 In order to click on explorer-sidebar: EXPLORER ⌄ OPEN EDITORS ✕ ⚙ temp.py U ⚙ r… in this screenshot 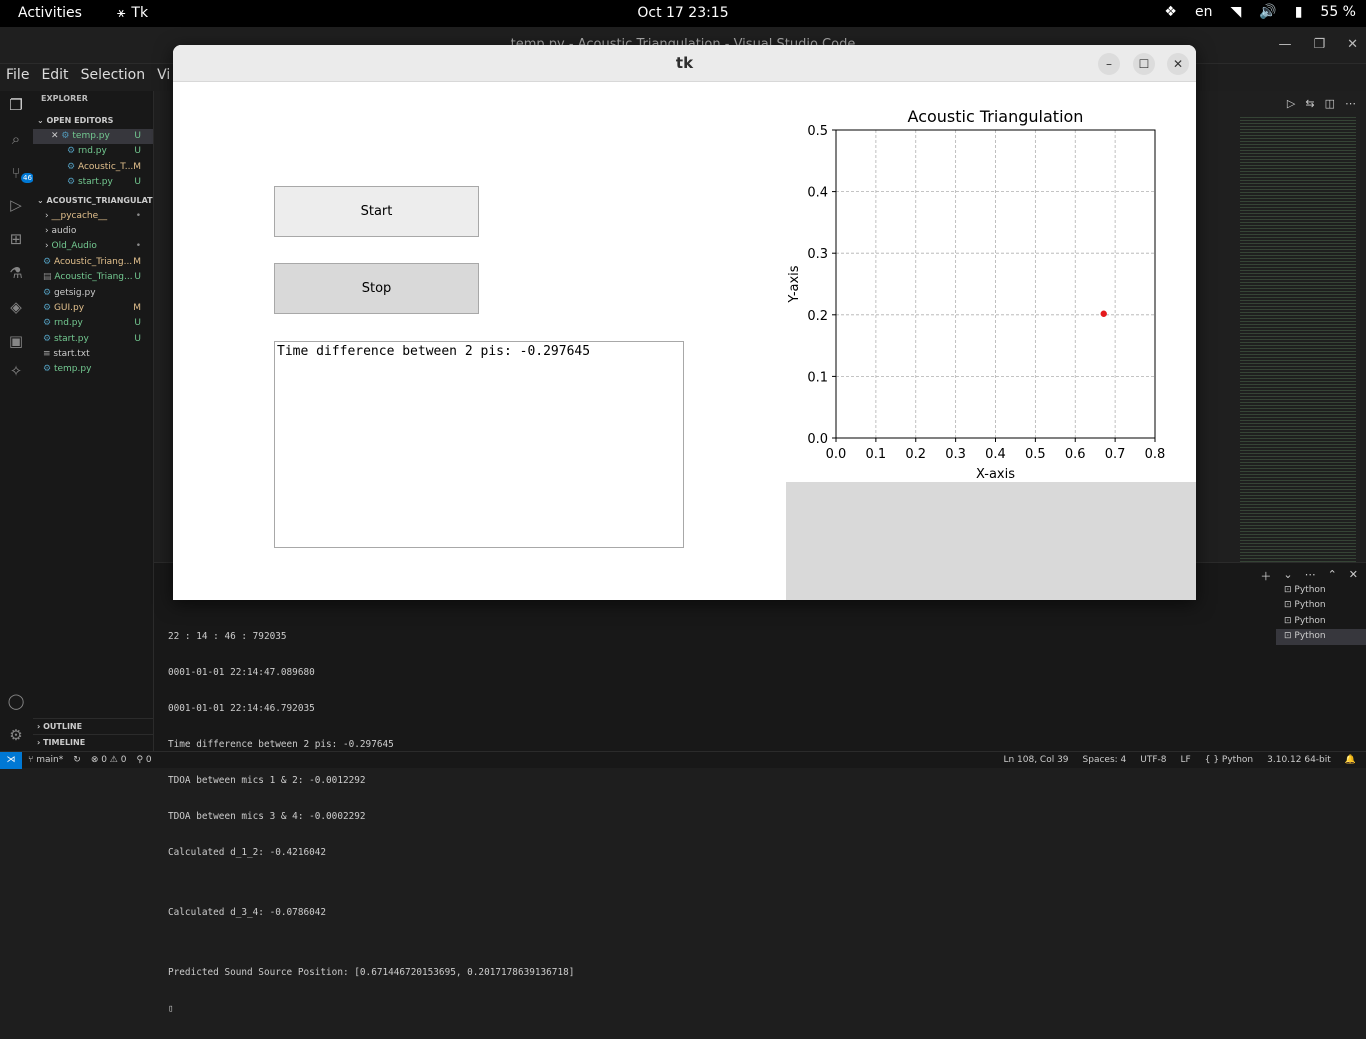, I will do `click(93, 421)`.